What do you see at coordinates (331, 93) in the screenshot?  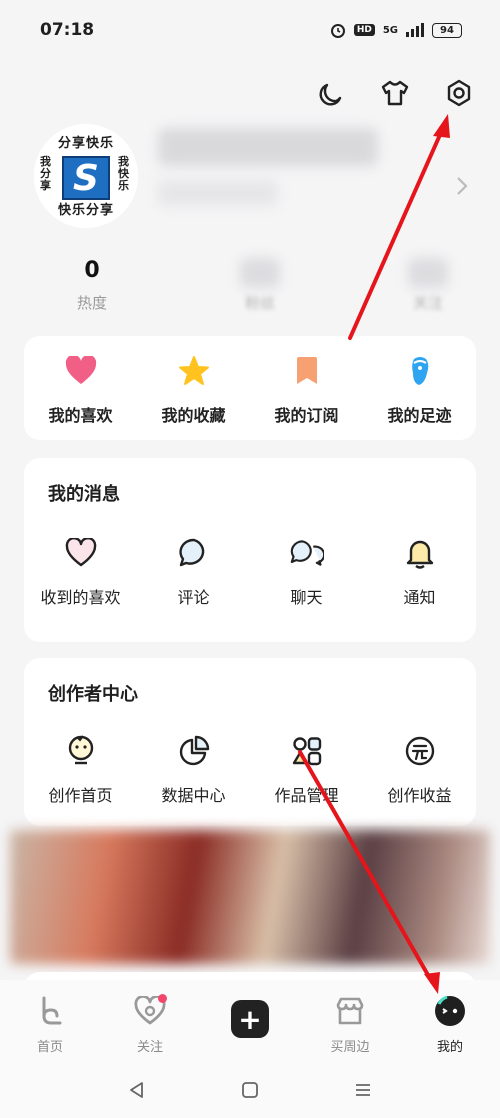 I see `night-mode-icon` at bounding box center [331, 93].